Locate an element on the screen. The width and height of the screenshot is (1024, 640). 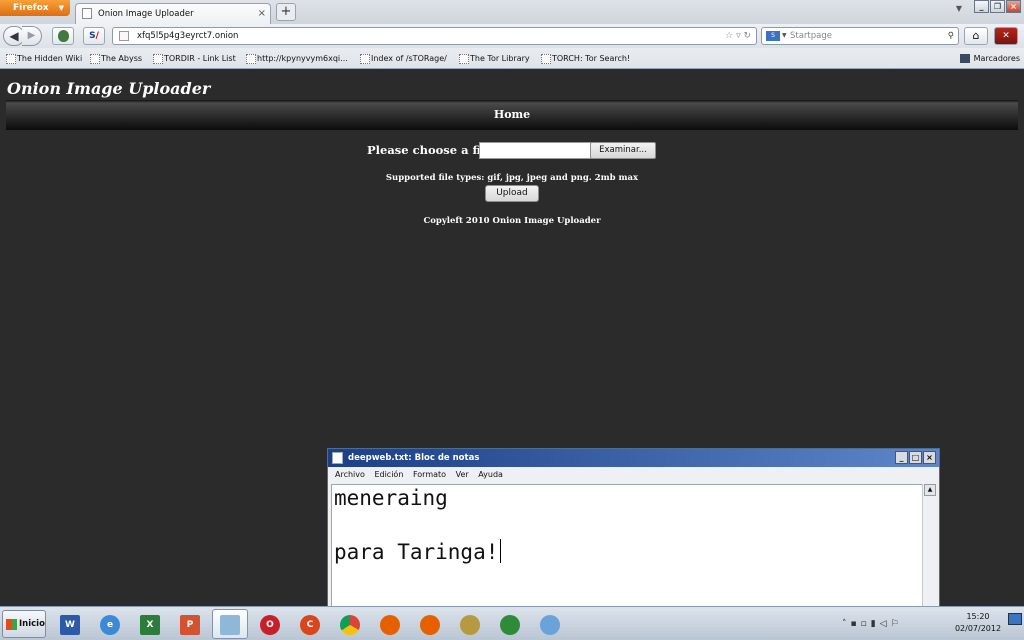
taskbar-chrome is located at coordinates (350, 624).